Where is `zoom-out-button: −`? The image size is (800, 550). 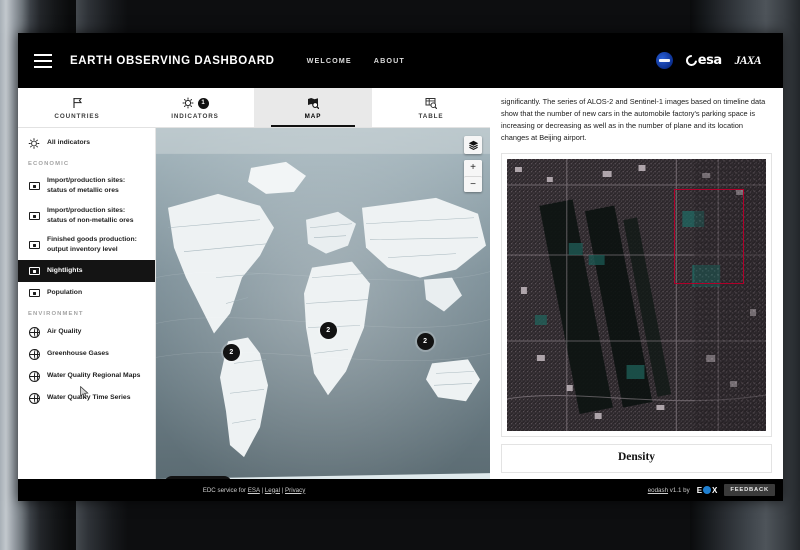 zoom-out-button: − is located at coordinates (473, 184).